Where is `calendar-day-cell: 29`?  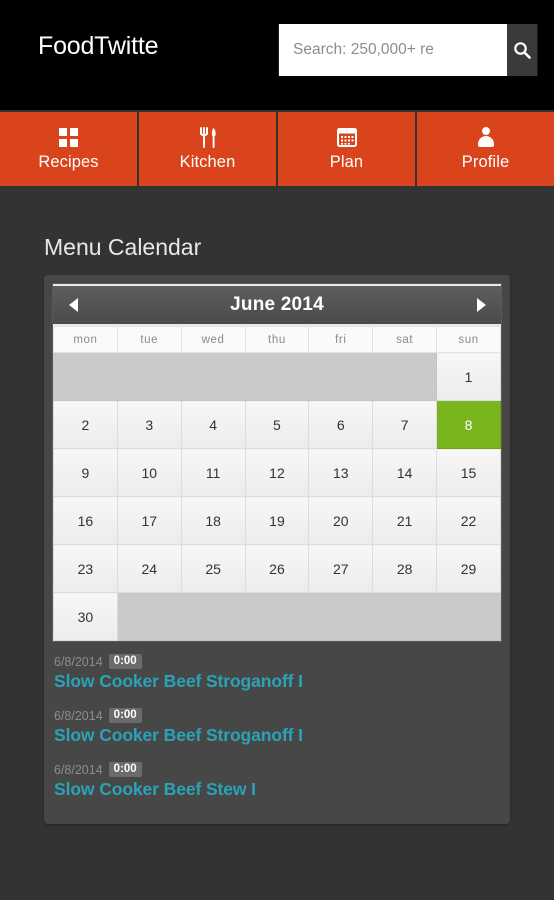
calendar-day-cell: 29 is located at coordinates (468, 568).